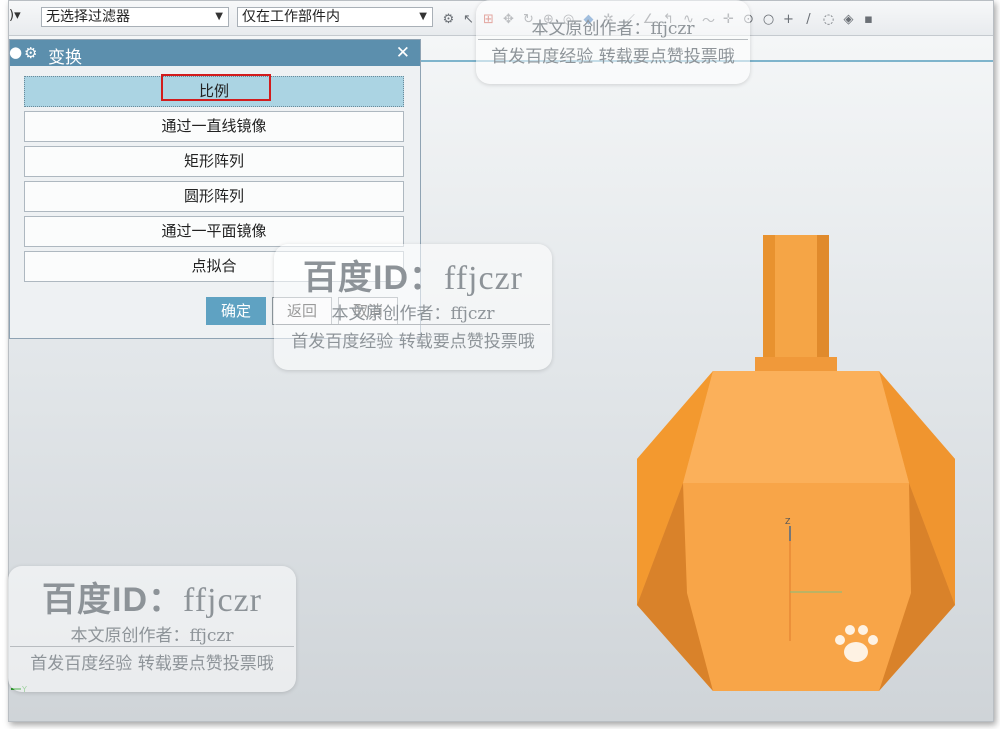 This screenshot has width=1000, height=729. Describe the element at coordinates (152, 660) in the screenshot. I see `watermark-bottom-note: 首发百度经验 转载要点赞投票哦` at that location.